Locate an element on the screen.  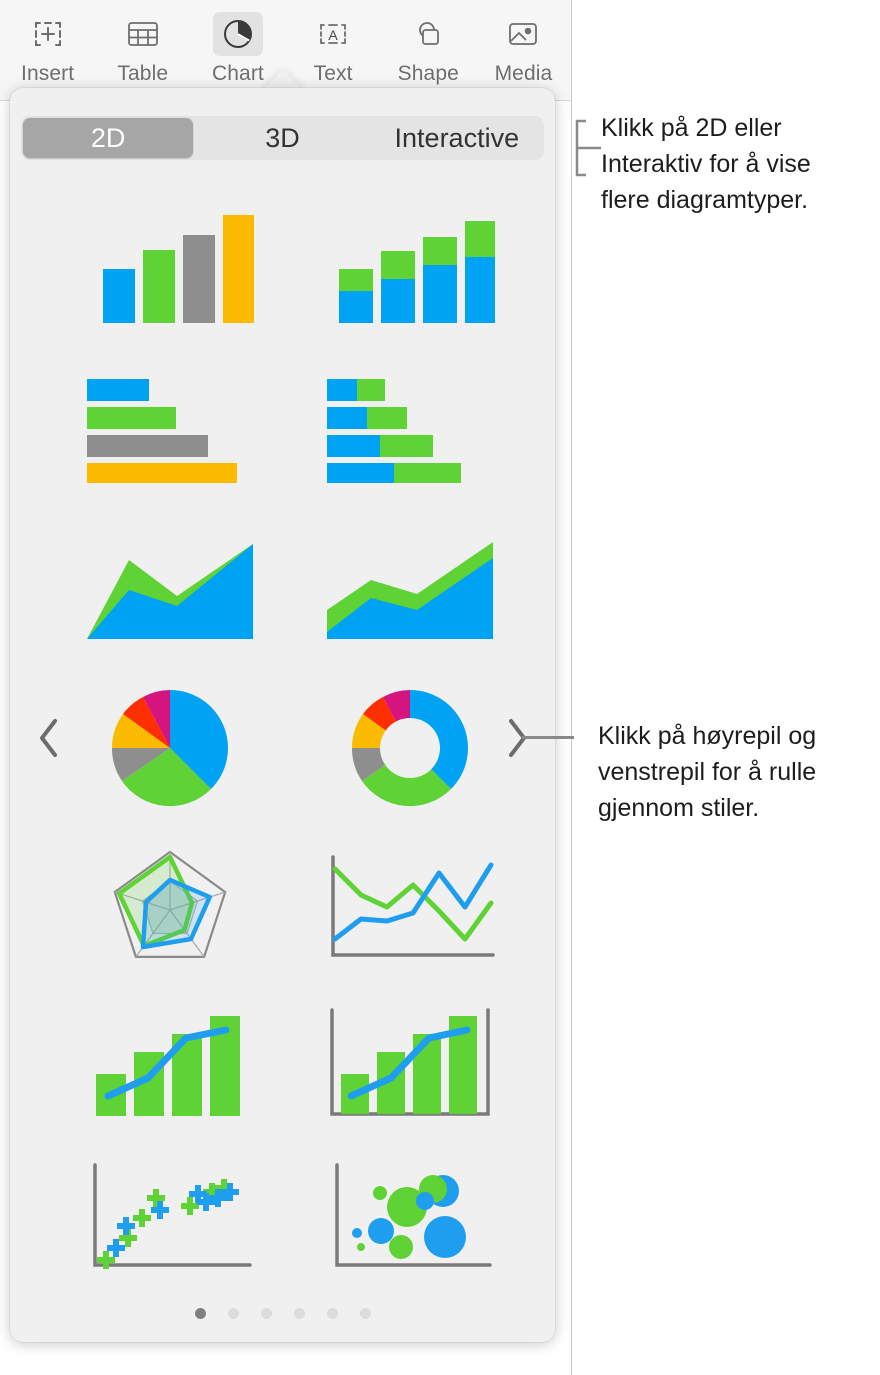
toolbar-label-insert: Insert is located at coordinates (48, 73).